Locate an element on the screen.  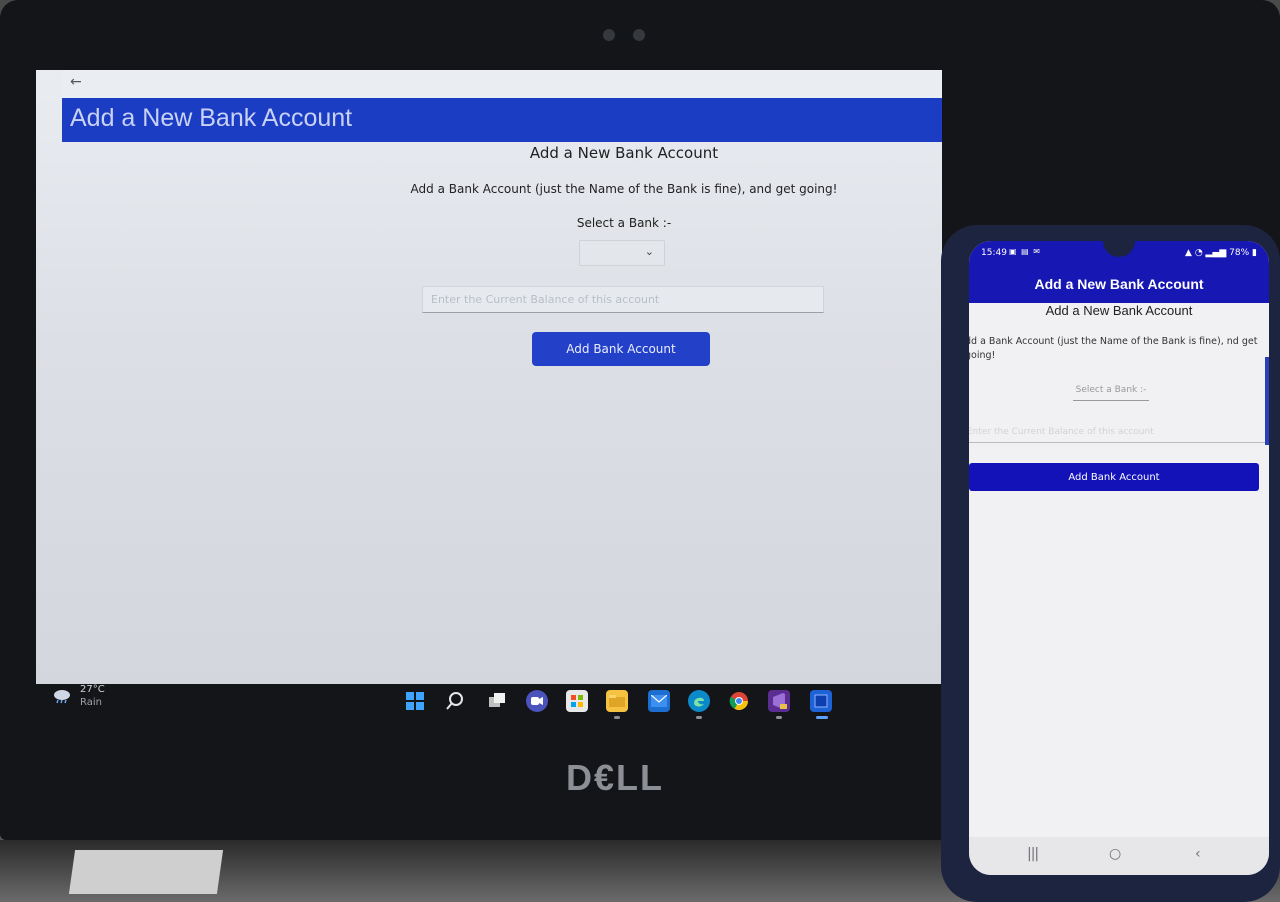
battery-indicator: ▲ ◔ ▂▄▆ 78% ▮ is located at coordinates (1221, 253).